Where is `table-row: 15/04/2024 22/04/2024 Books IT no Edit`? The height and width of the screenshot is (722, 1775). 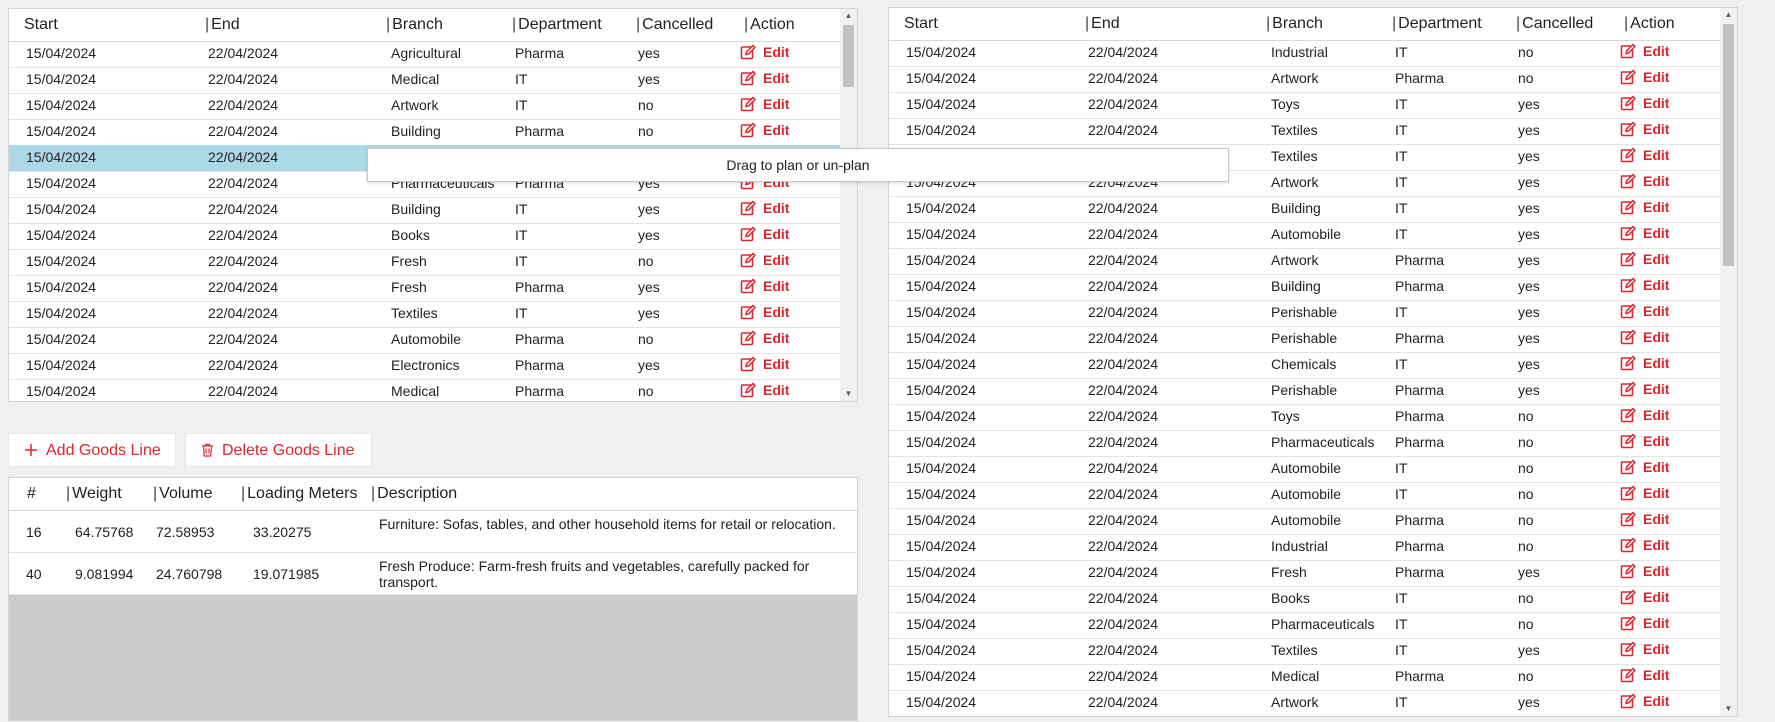 table-row: 15/04/2024 22/04/2024 Books IT no Edit is located at coordinates (1304, 599).